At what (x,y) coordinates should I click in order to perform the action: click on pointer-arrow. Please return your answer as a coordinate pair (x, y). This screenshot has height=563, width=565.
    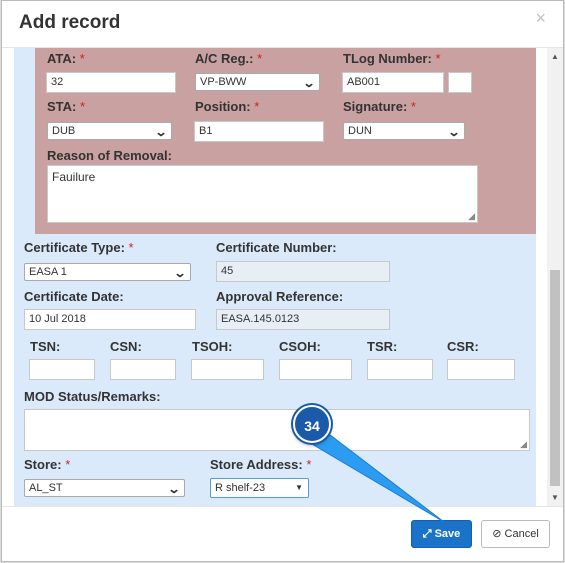
    Looking at the image, I should click on (371, 476).